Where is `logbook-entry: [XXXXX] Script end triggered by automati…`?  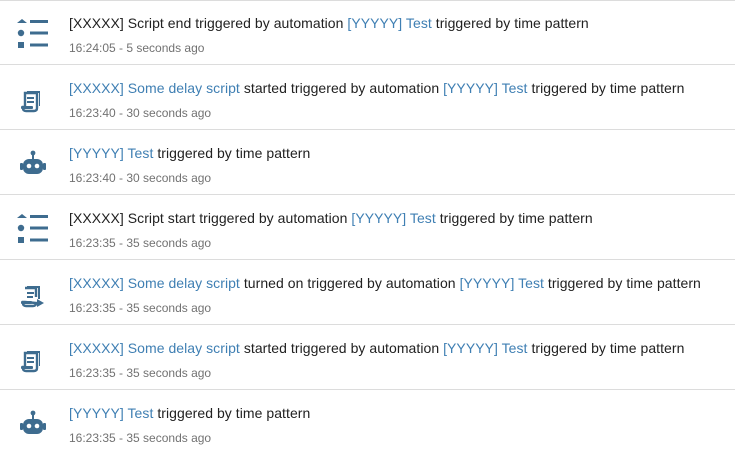 logbook-entry: [XXXXX] Script end triggered by automati… is located at coordinates (367, 33).